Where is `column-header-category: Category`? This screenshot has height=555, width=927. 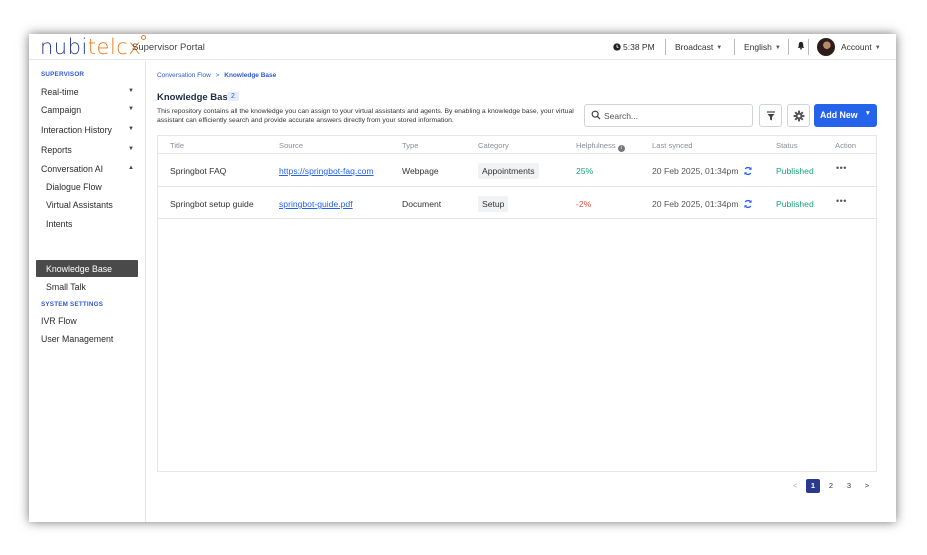 column-header-category: Category is located at coordinates (493, 145).